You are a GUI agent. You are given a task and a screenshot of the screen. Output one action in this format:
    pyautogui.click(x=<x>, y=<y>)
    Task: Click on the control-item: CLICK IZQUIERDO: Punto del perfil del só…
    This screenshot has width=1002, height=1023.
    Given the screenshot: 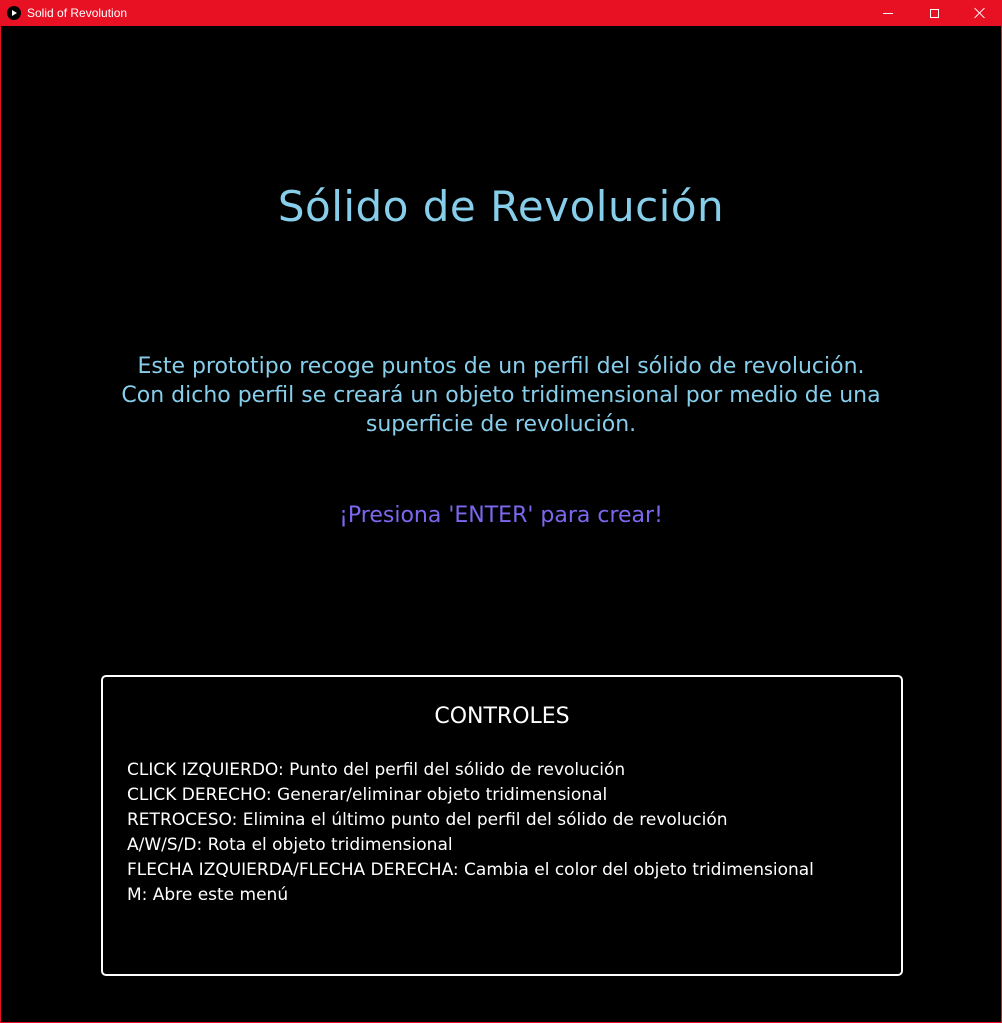 What is the action you would take?
    pyautogui.click(x=376, y=770)
    